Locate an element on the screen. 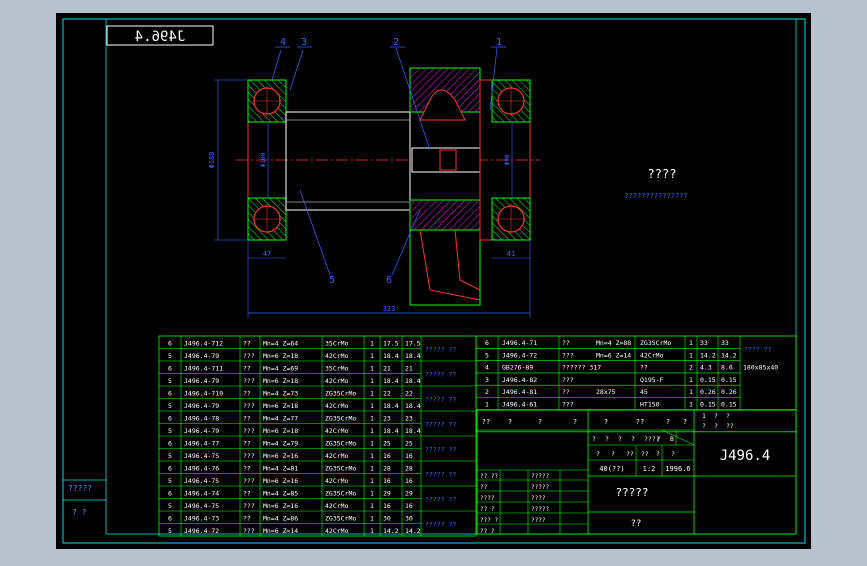 This screenshot has width=867, height=566. table-cell: Mn=4 Z=77 is located at coordinates (280, 419).